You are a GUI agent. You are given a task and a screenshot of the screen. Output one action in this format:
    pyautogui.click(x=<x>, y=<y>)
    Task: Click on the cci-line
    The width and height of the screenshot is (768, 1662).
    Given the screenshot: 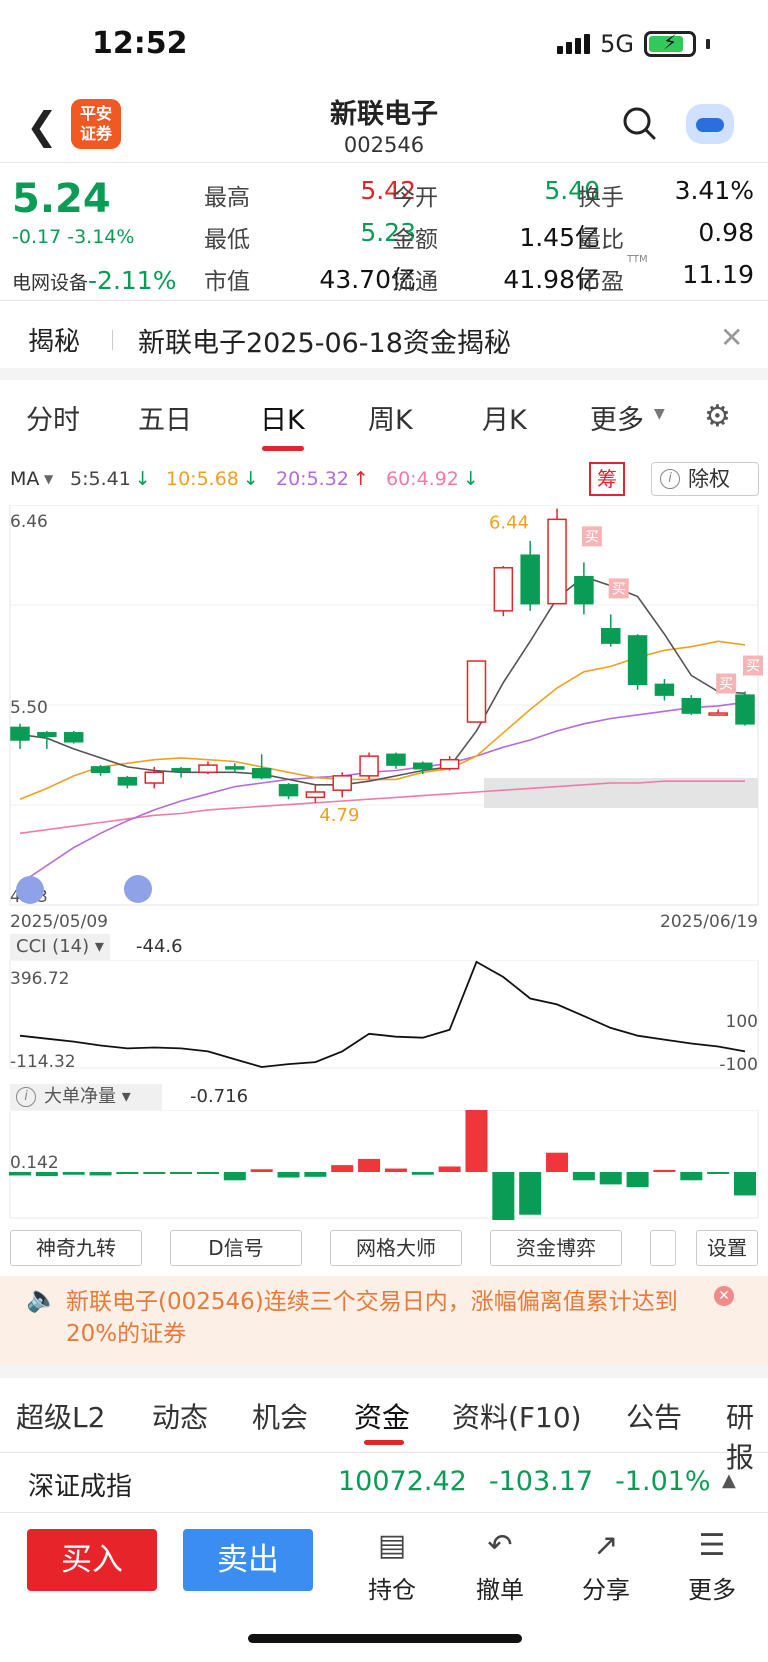 What is the action you would take?
    pyautogui.click(x=382, y=1014)
    